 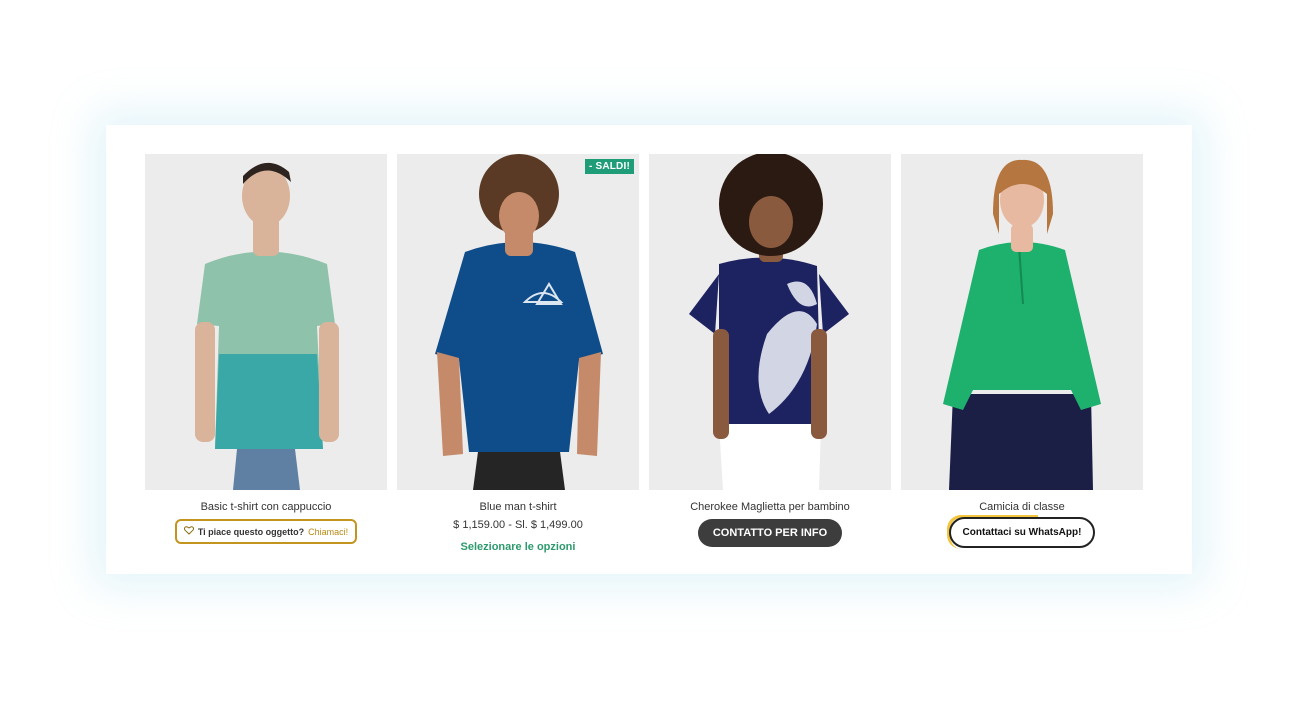 I want to click on contact-info-button: CONTATTO PER INFO, so click(x=770, y=533).